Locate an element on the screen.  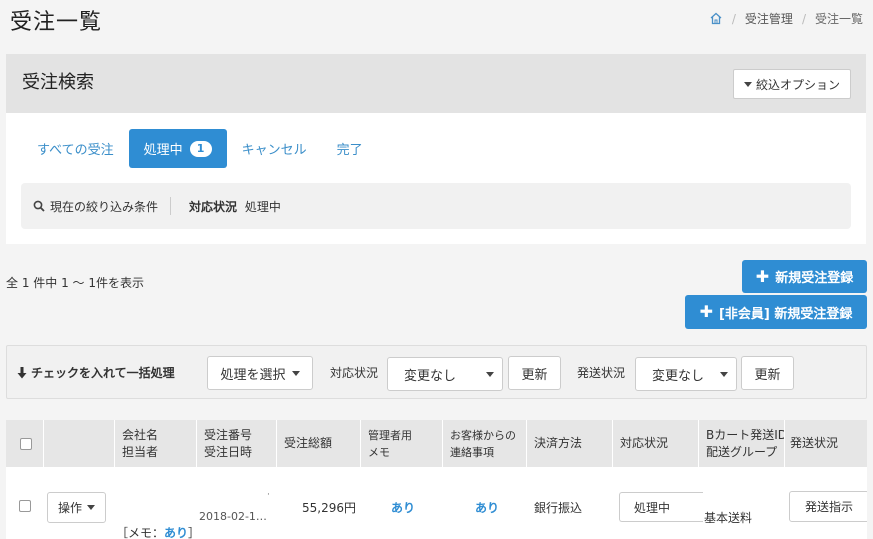
admin-memo-link: あり is located at coordinates (403, 507).